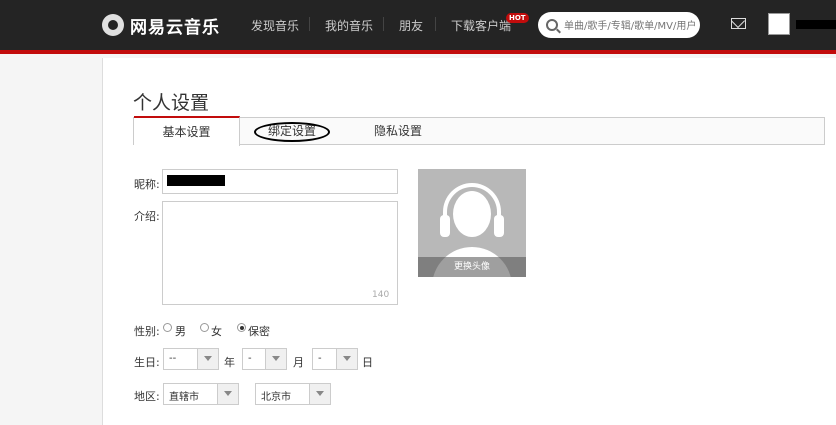  Describe the element at coordinates (167, 327) in the screenshot. I see `gender-male-radio` at that location.